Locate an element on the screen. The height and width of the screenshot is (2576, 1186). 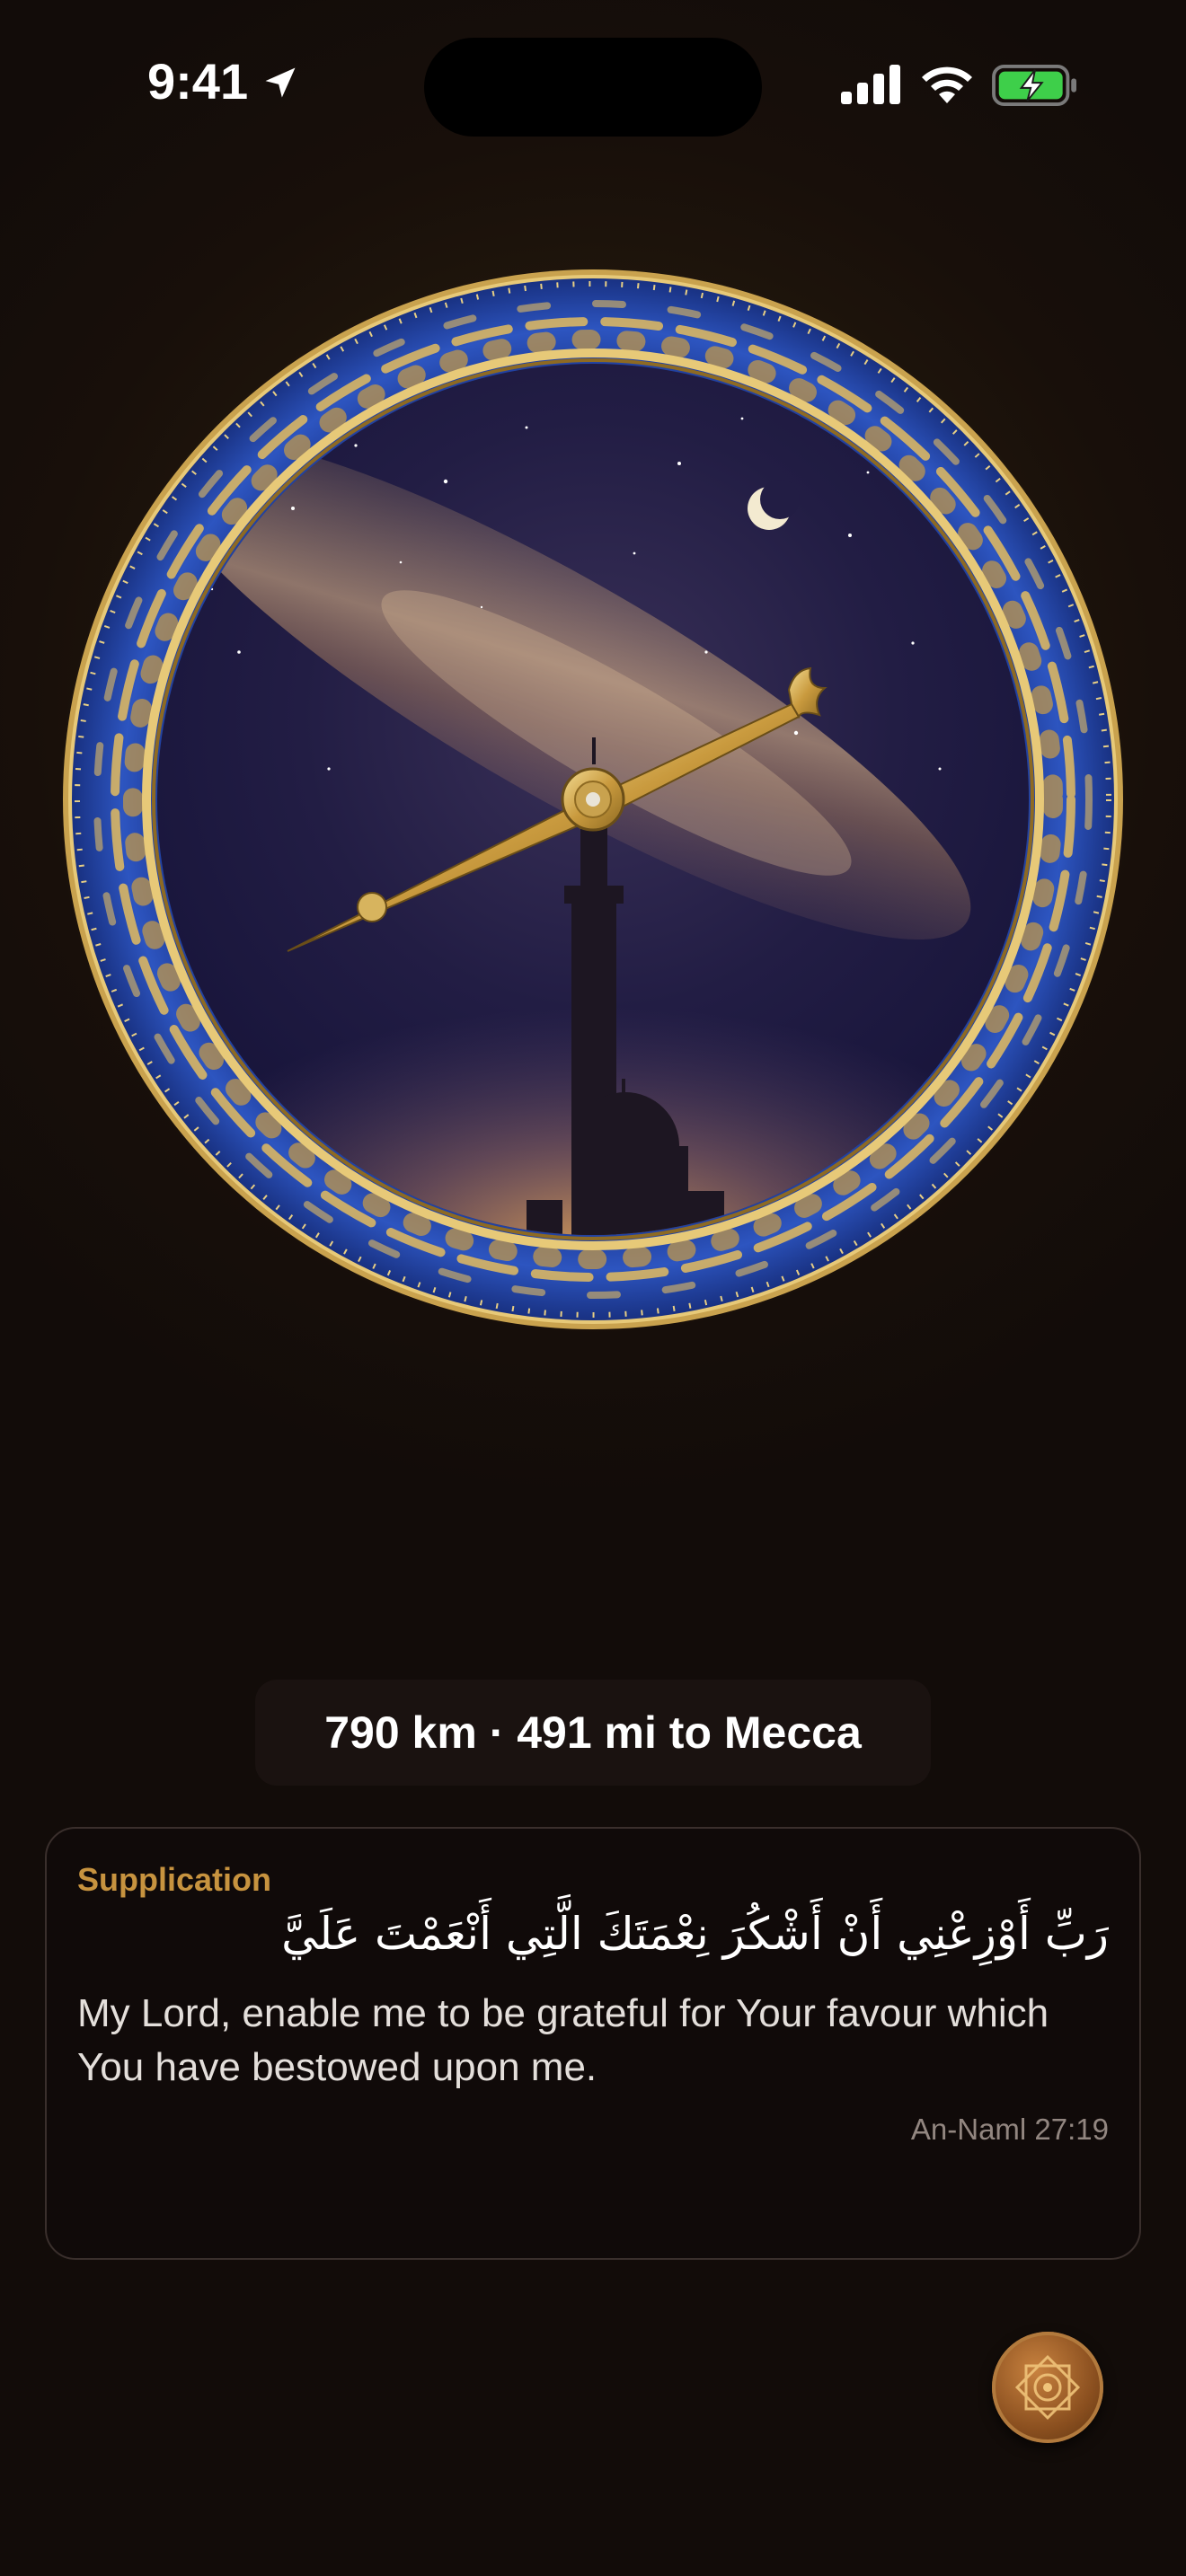
dynamic-island is located at coordinates (593, 87).